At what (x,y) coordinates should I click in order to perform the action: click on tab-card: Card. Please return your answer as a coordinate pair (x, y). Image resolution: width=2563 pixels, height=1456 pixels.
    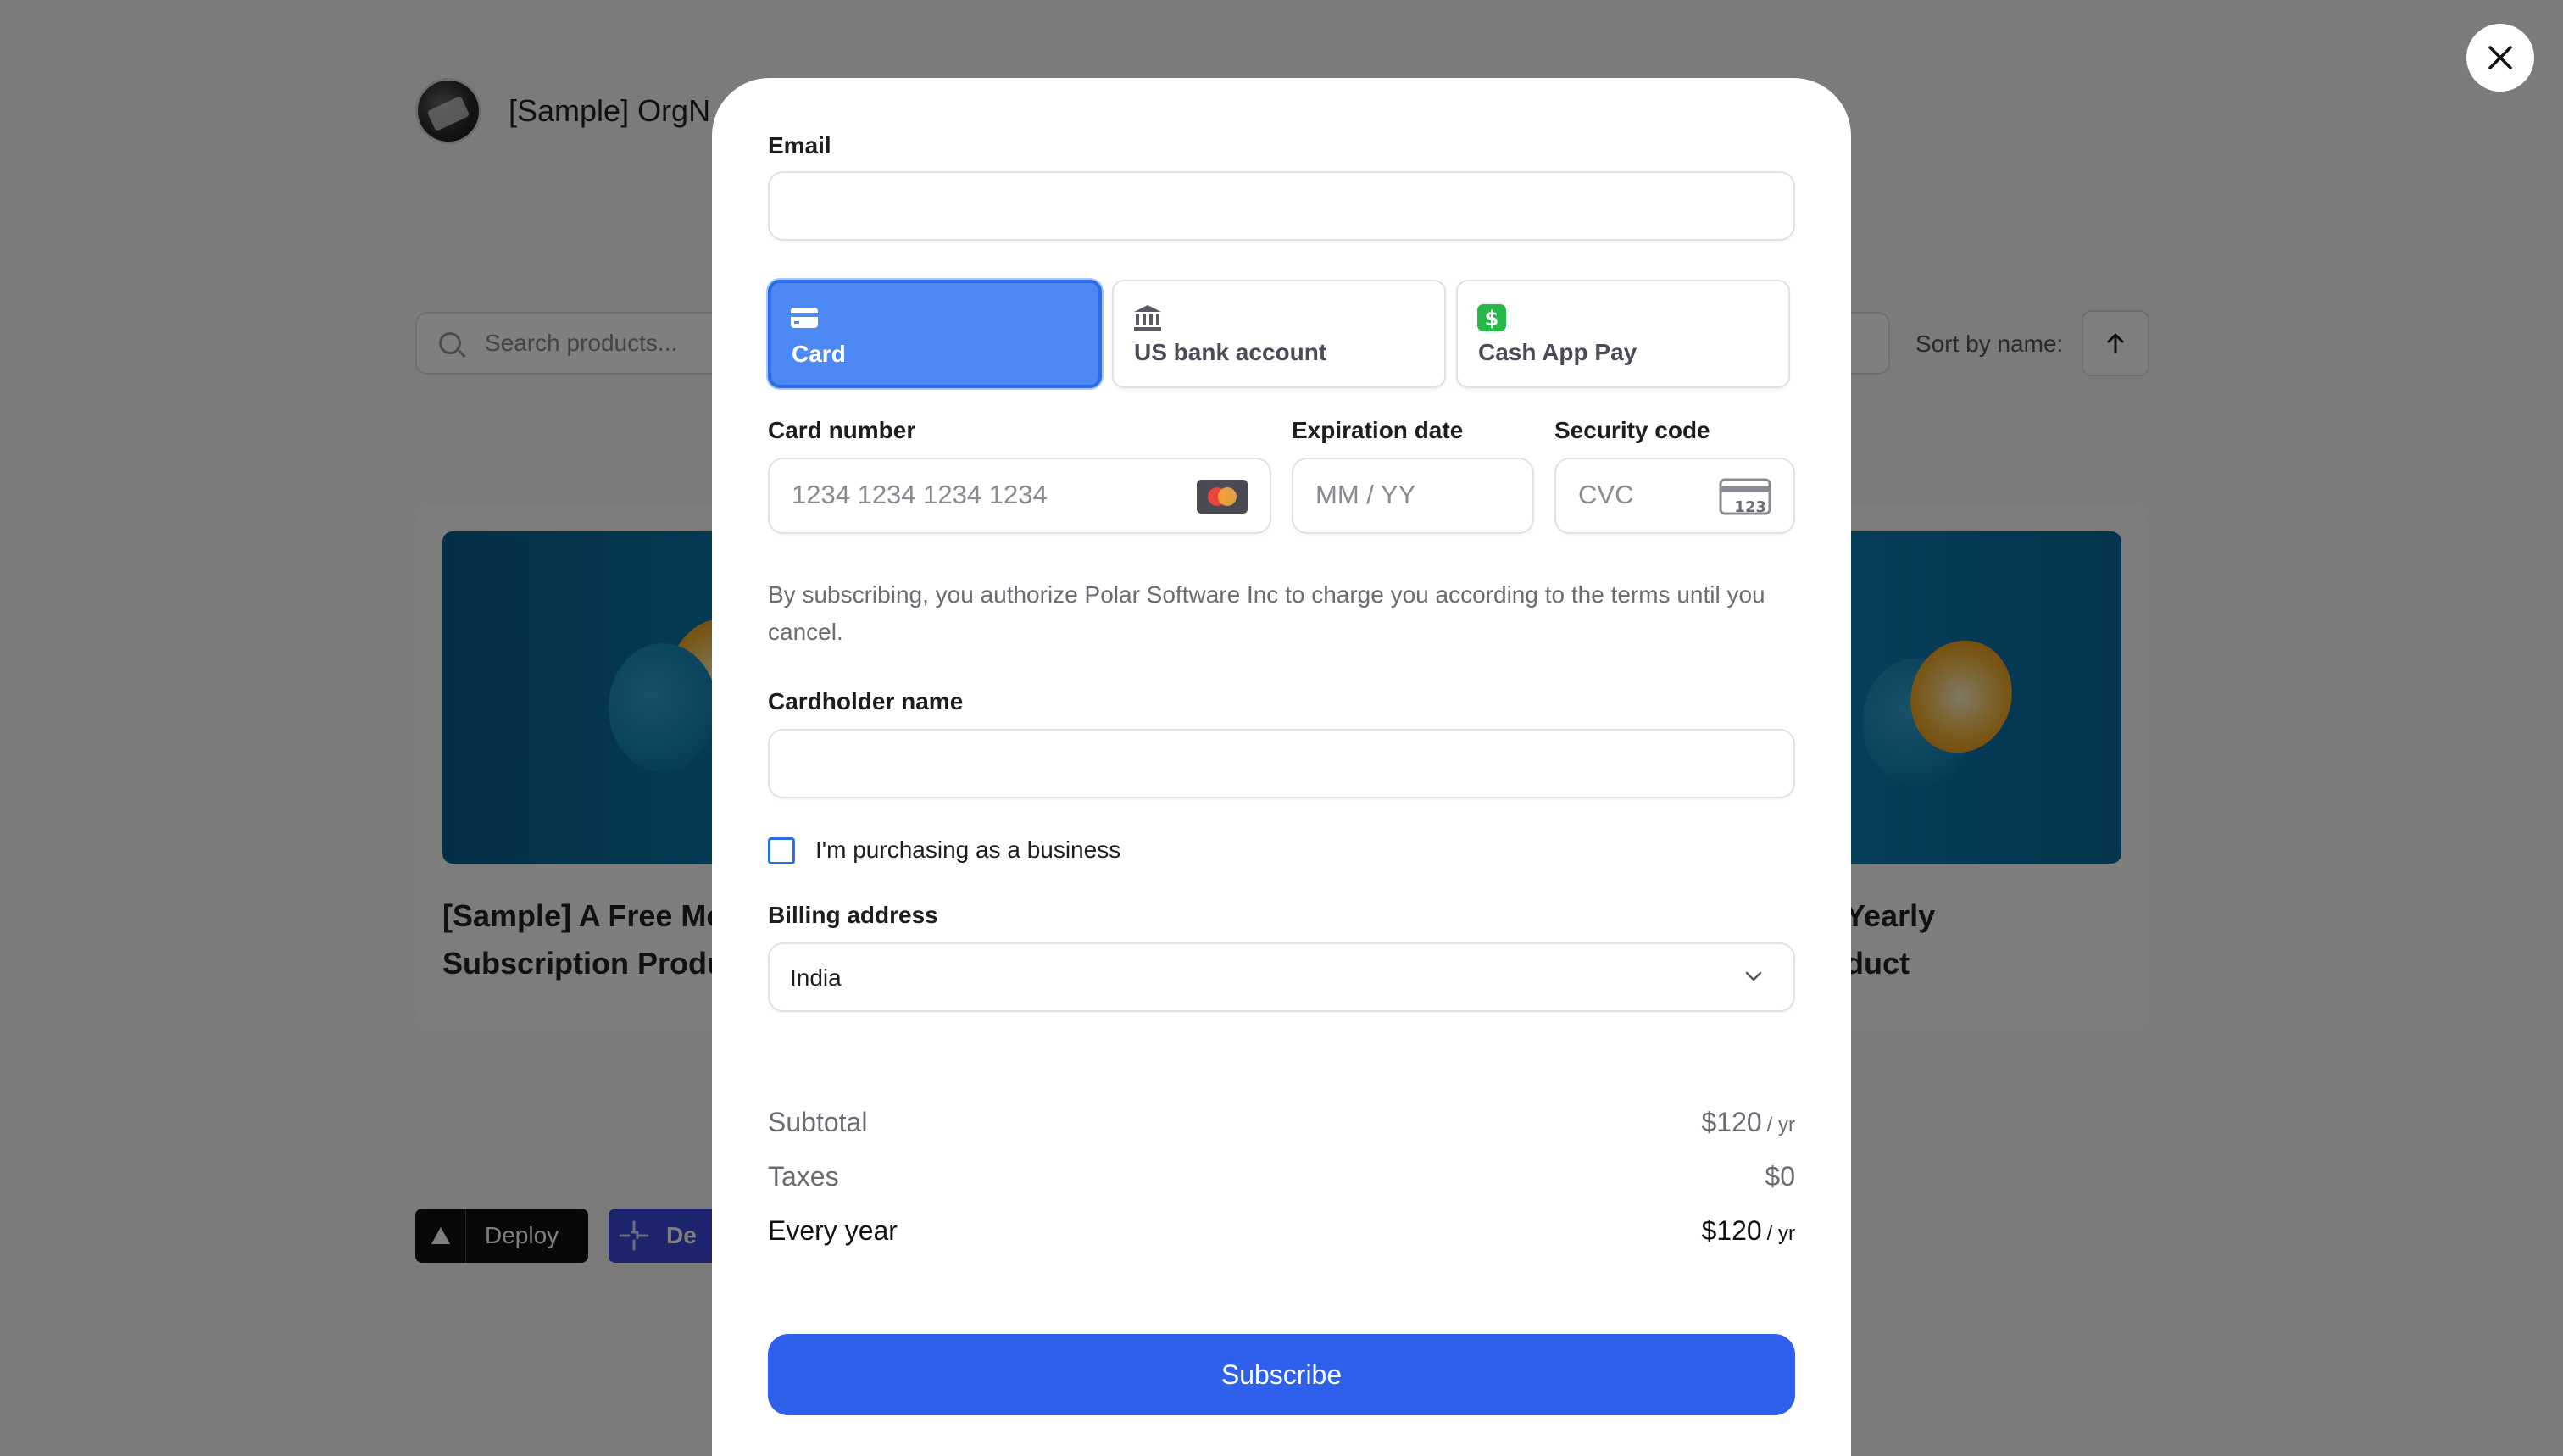
    Looking at the image, I should click on (935, 334).